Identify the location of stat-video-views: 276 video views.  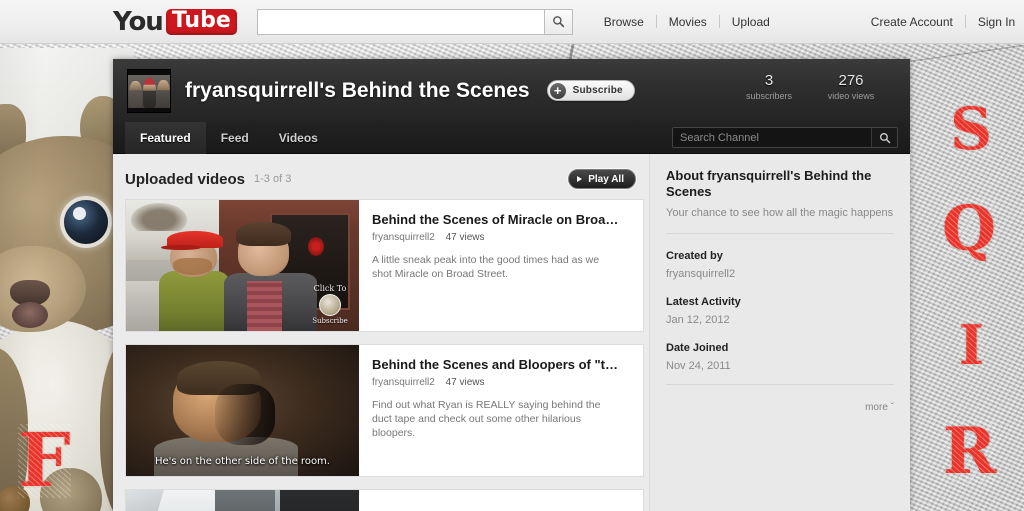
(851, 87).